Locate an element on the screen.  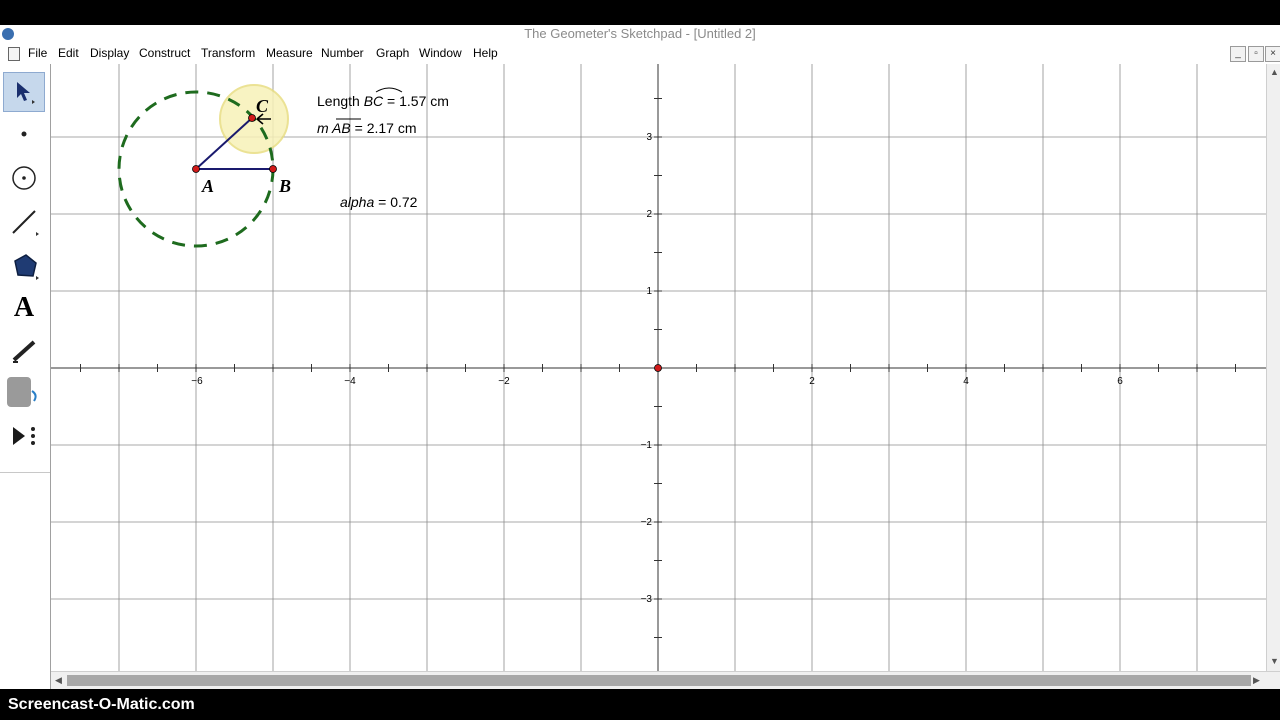
point-b is located at coordinates (273, 169).